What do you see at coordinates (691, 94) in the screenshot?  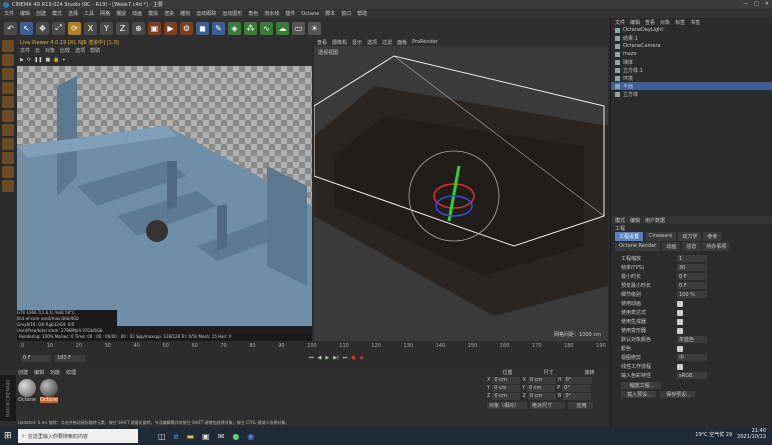 I see `object-item: 立方体` at bounding box center [691, 94].